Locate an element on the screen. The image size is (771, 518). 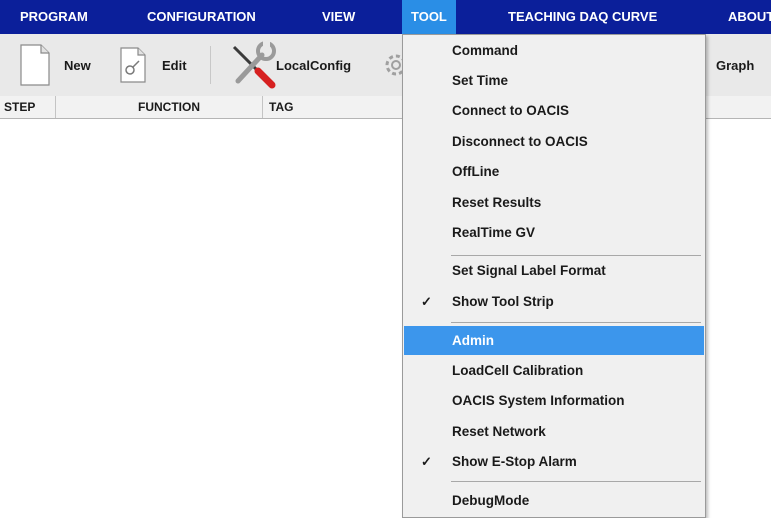
menu-item-show-e-stop-alarm: ✓ Show E-Stop Alarm is located at coordinates (554, 461).